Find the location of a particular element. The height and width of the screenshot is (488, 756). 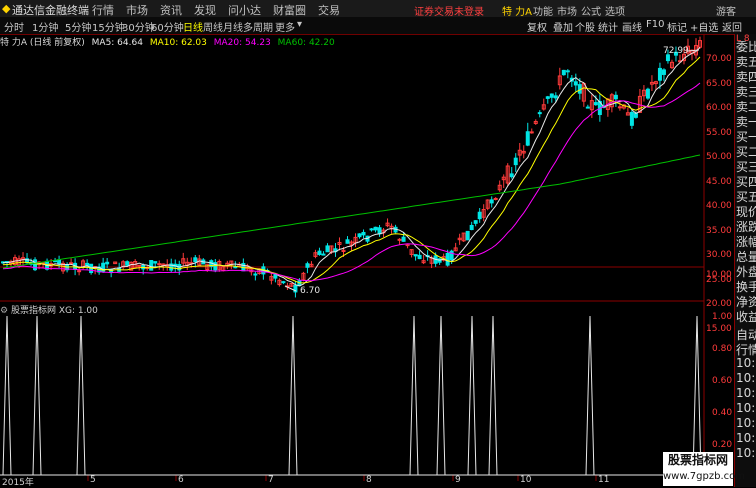

price-tick: 30.00 is located at coordinates (719, 255).